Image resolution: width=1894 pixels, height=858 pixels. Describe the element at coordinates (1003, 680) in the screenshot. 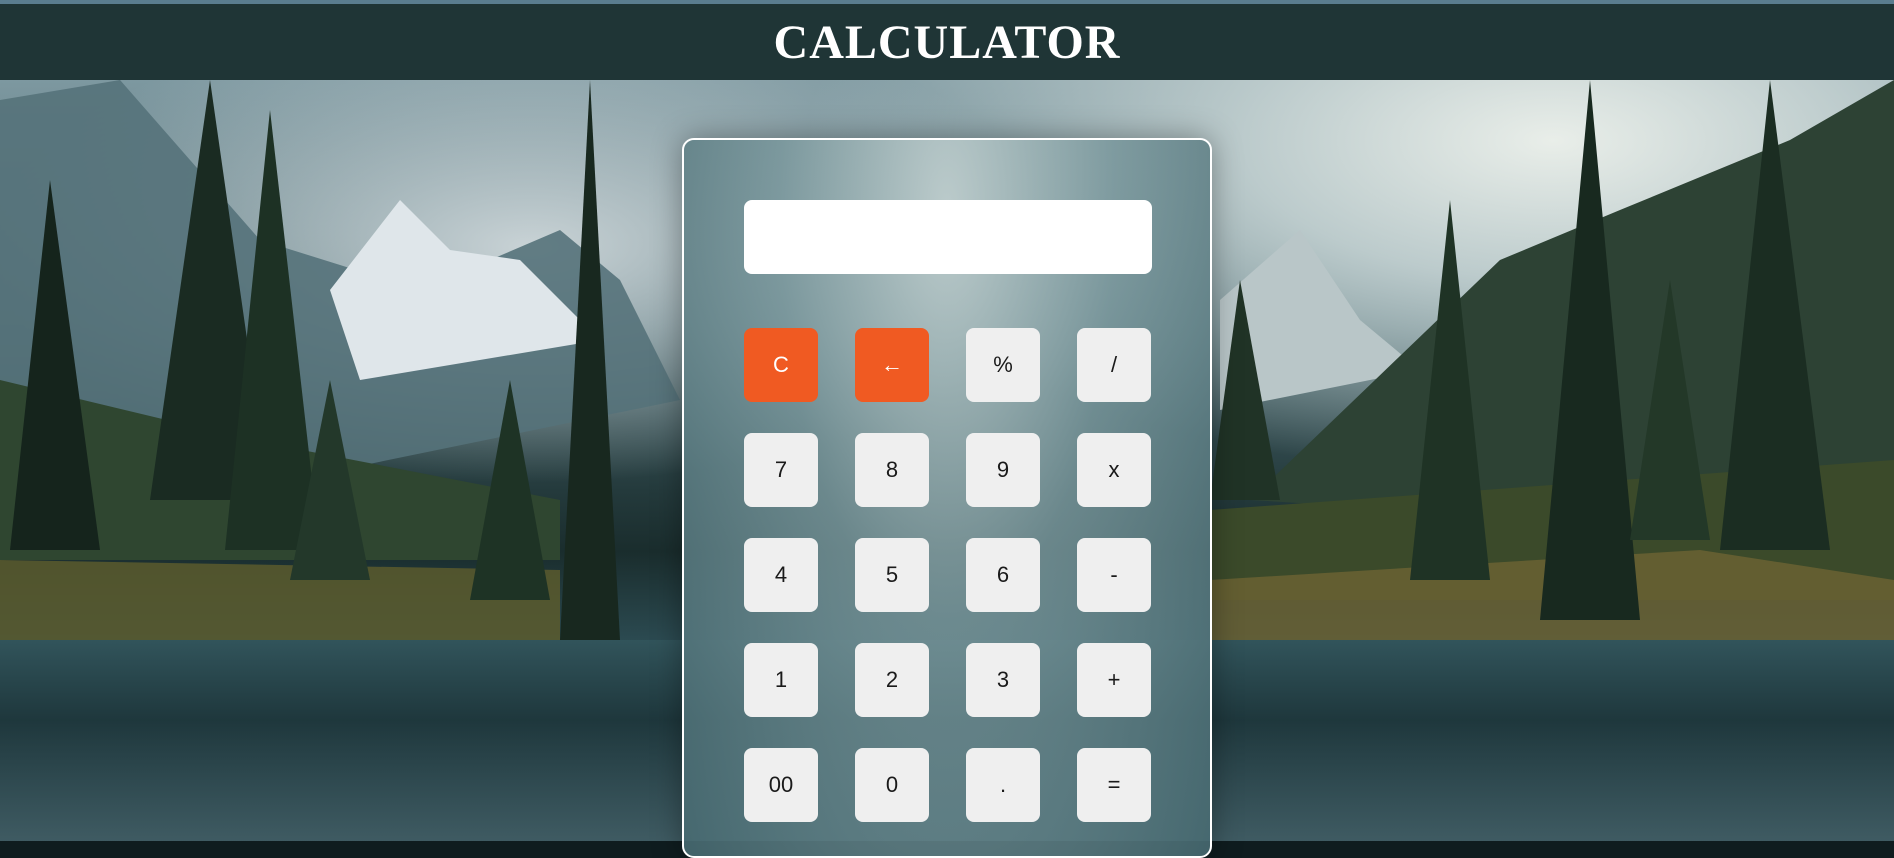

I see `digit-3-button: 3` at that location.